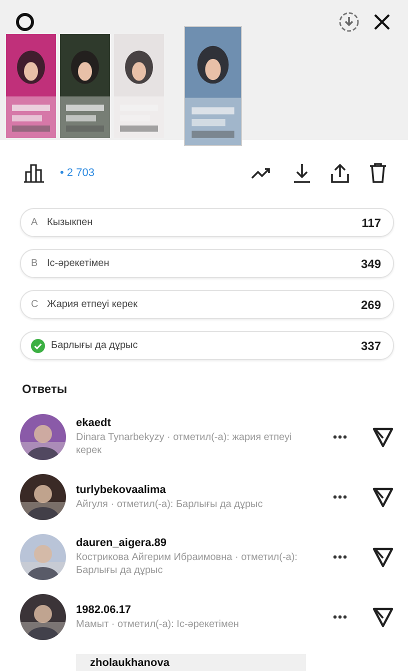 This screenshot has width=408, height=671. What do you see at coordinates (370, 345) in the screenshot?
I see `vote-count: 337` at bounding box center [370, 345].